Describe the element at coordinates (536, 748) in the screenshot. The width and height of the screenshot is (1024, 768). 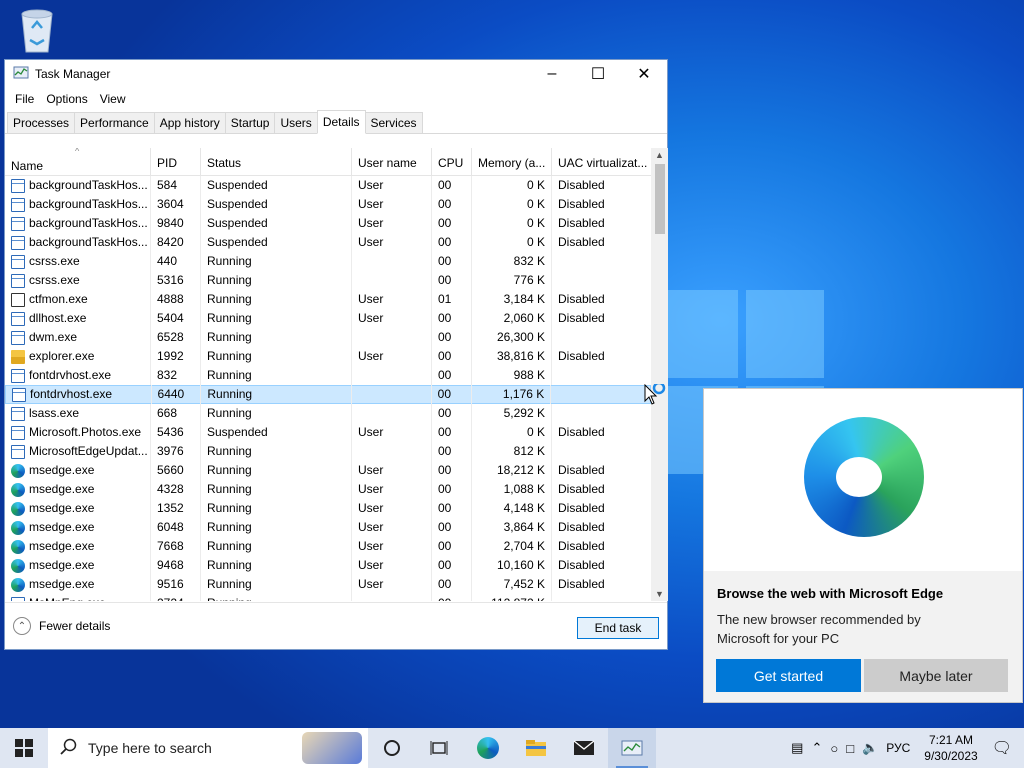
I see `file-explorer-button` at that location.